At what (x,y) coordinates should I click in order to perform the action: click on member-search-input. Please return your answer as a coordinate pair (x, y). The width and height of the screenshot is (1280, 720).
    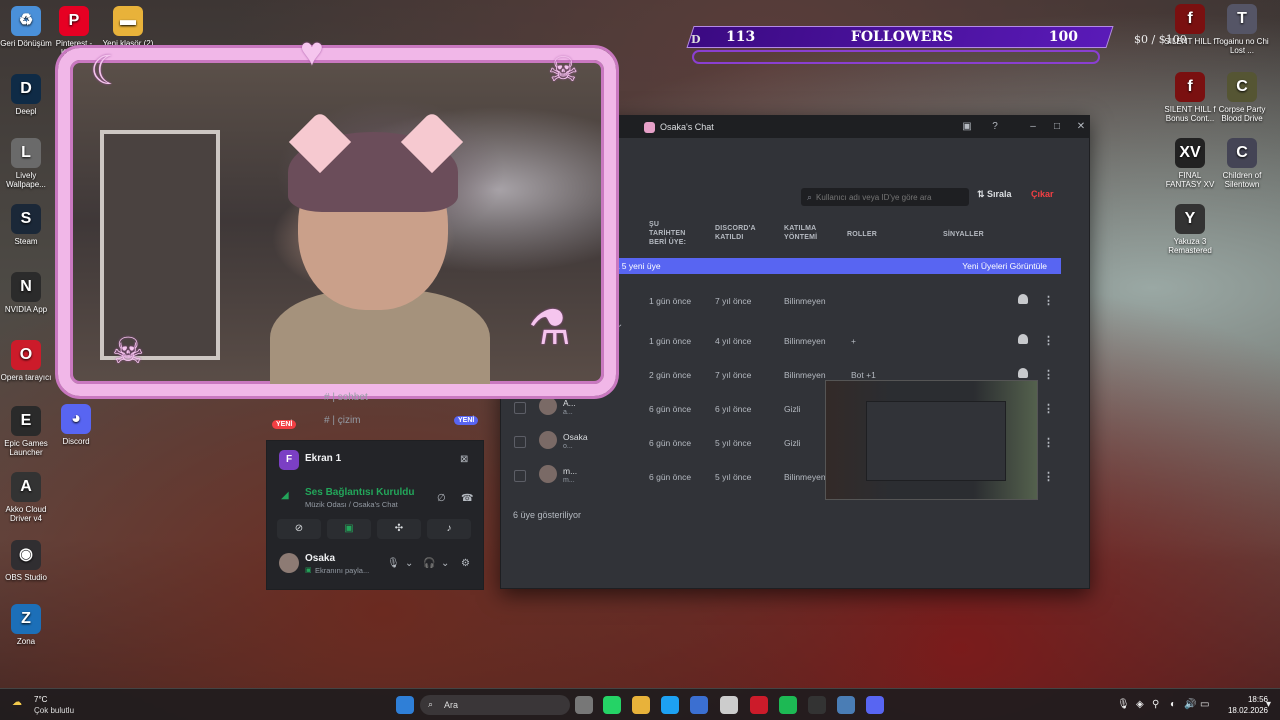
    Looking at the image, I should click on (886, 197).